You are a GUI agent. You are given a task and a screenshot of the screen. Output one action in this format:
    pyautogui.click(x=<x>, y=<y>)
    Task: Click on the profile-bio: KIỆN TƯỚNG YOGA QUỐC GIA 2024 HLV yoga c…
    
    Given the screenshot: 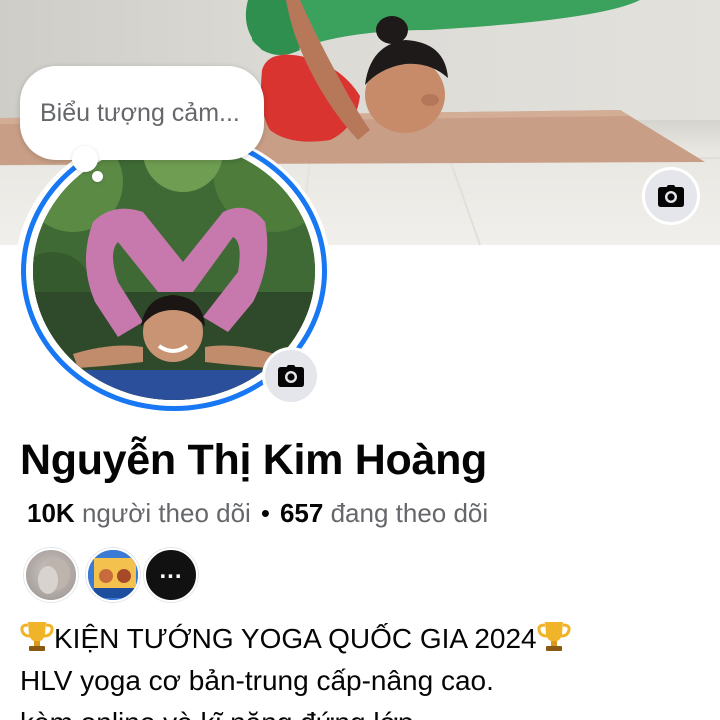 What is the action you would take?
    pyautogui.click(x=365, y=669)
    